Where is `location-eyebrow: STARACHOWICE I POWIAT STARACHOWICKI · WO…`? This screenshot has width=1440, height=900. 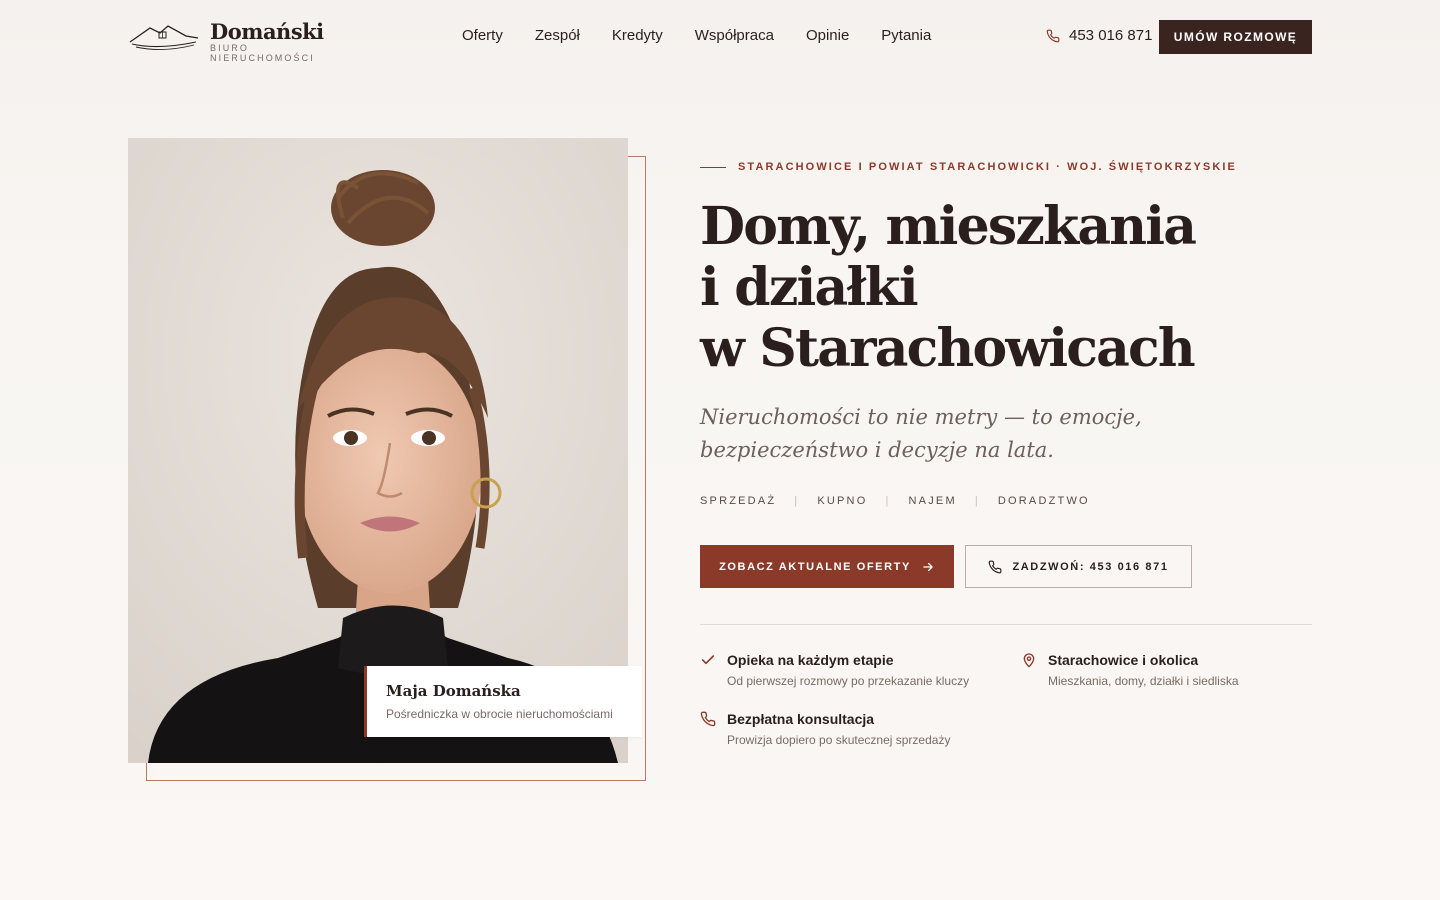
location-eyebrow: STARACHOWICE I POWIAT STARACHOWICKI · WO… is located at coordinates (987, 167).